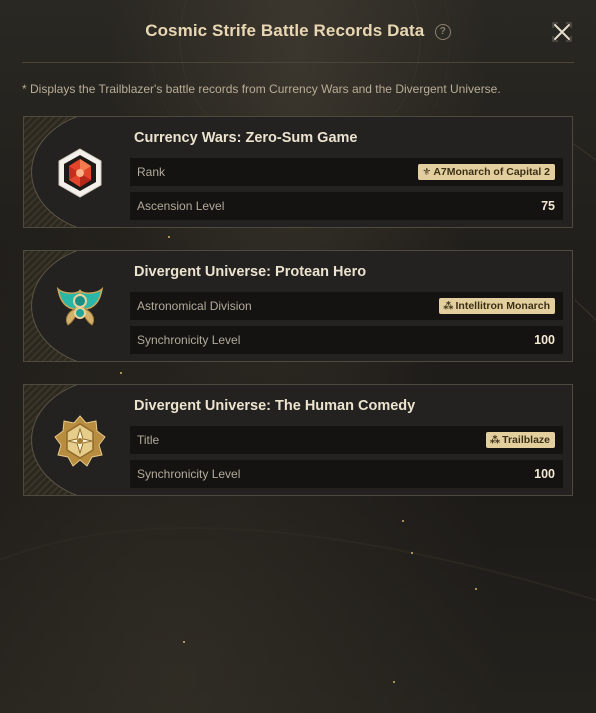 This screenshot has width=596, height=713. I want to click on row-label: Rank, so click(151, 172).